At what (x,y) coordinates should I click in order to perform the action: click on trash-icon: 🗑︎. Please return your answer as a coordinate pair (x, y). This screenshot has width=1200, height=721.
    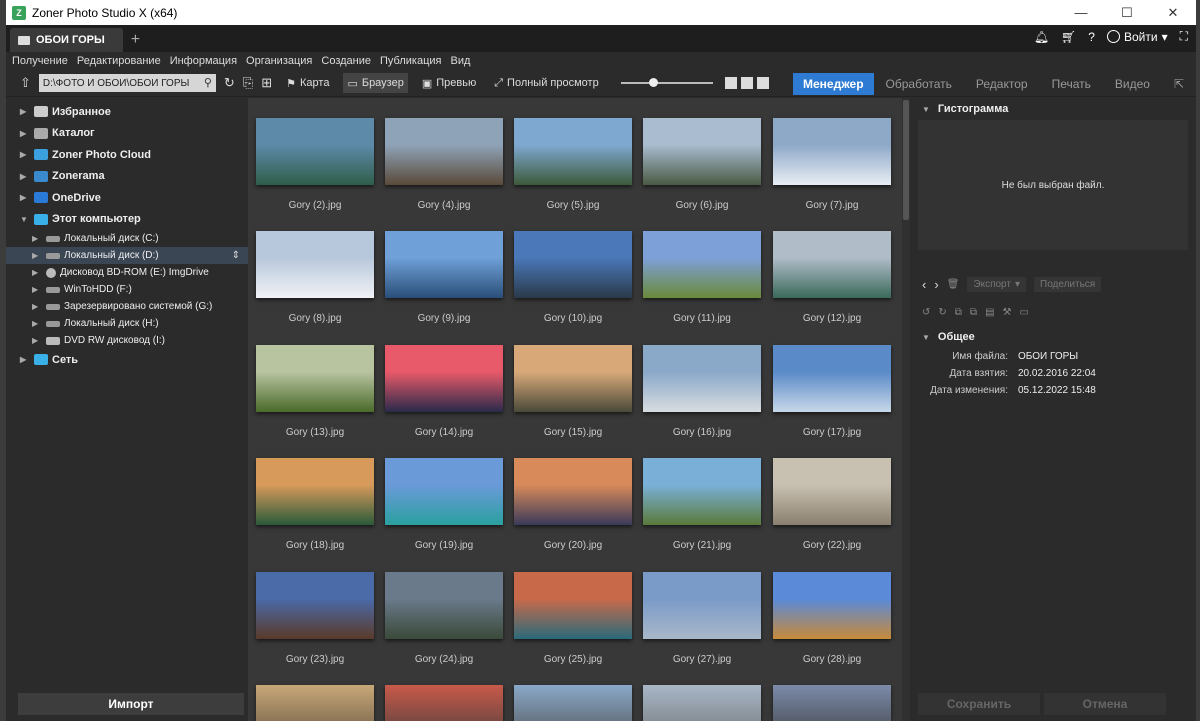
    Looking at the image, I should click on (953, 284).